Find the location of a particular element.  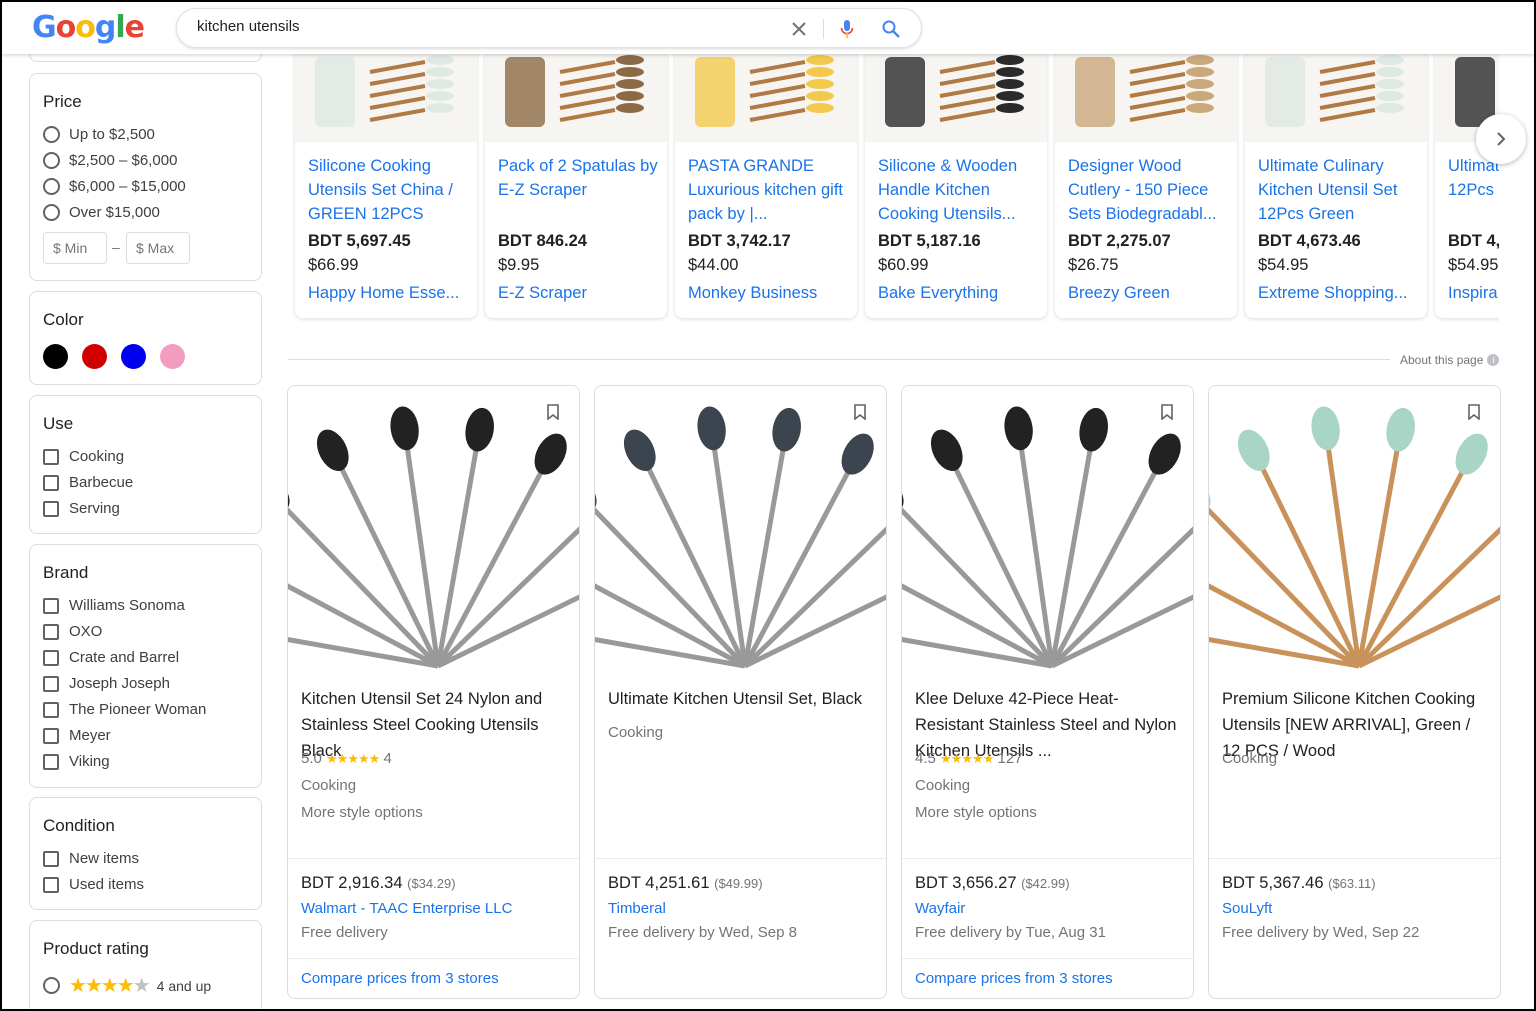

about-label: About this page is located at coordinates (1442, 360).